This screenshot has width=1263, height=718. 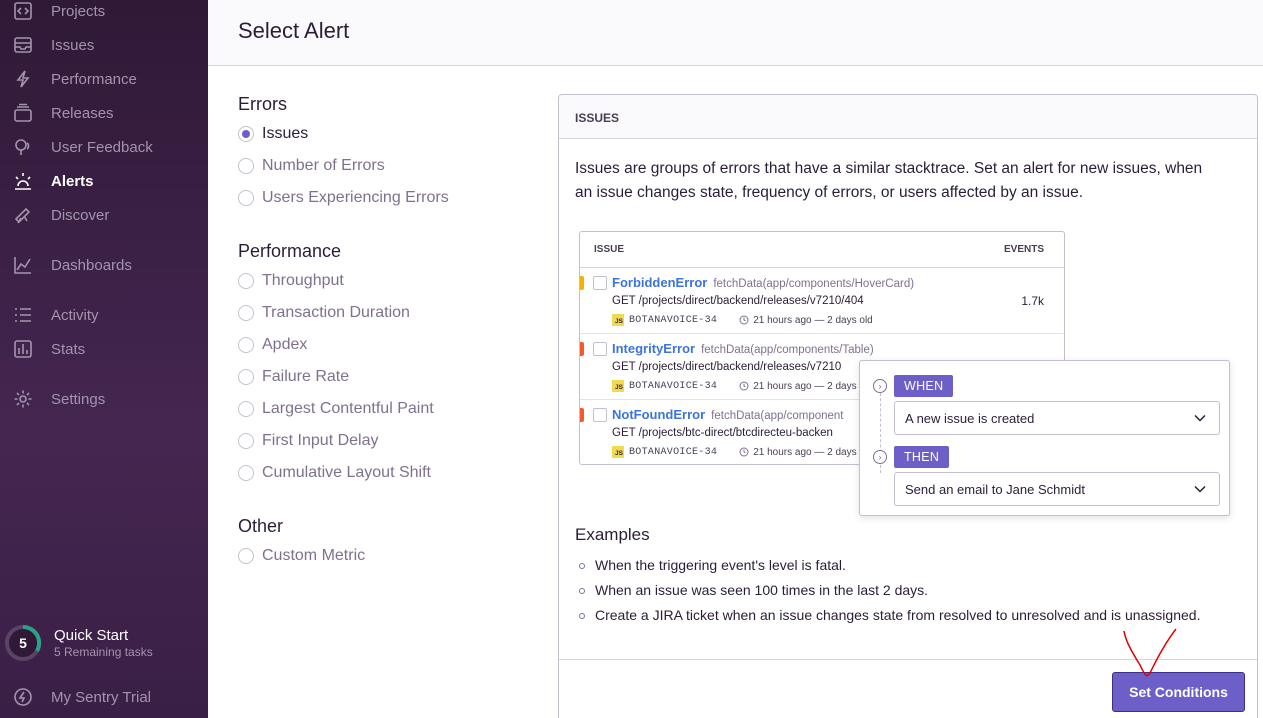 What do you see at coordinates (23, 643) in the screenshot?
I see `quick-start-progress-ring: 5` at bounding box center [23, 643].